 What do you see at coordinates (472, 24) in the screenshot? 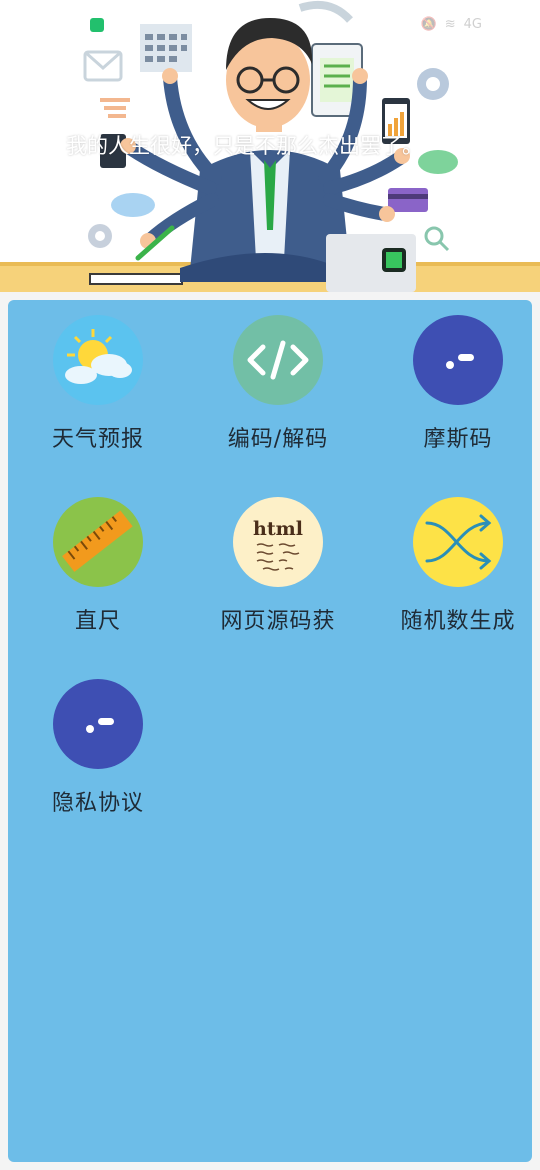
I see `network-label: 4G` at bounding box center [472, 24].